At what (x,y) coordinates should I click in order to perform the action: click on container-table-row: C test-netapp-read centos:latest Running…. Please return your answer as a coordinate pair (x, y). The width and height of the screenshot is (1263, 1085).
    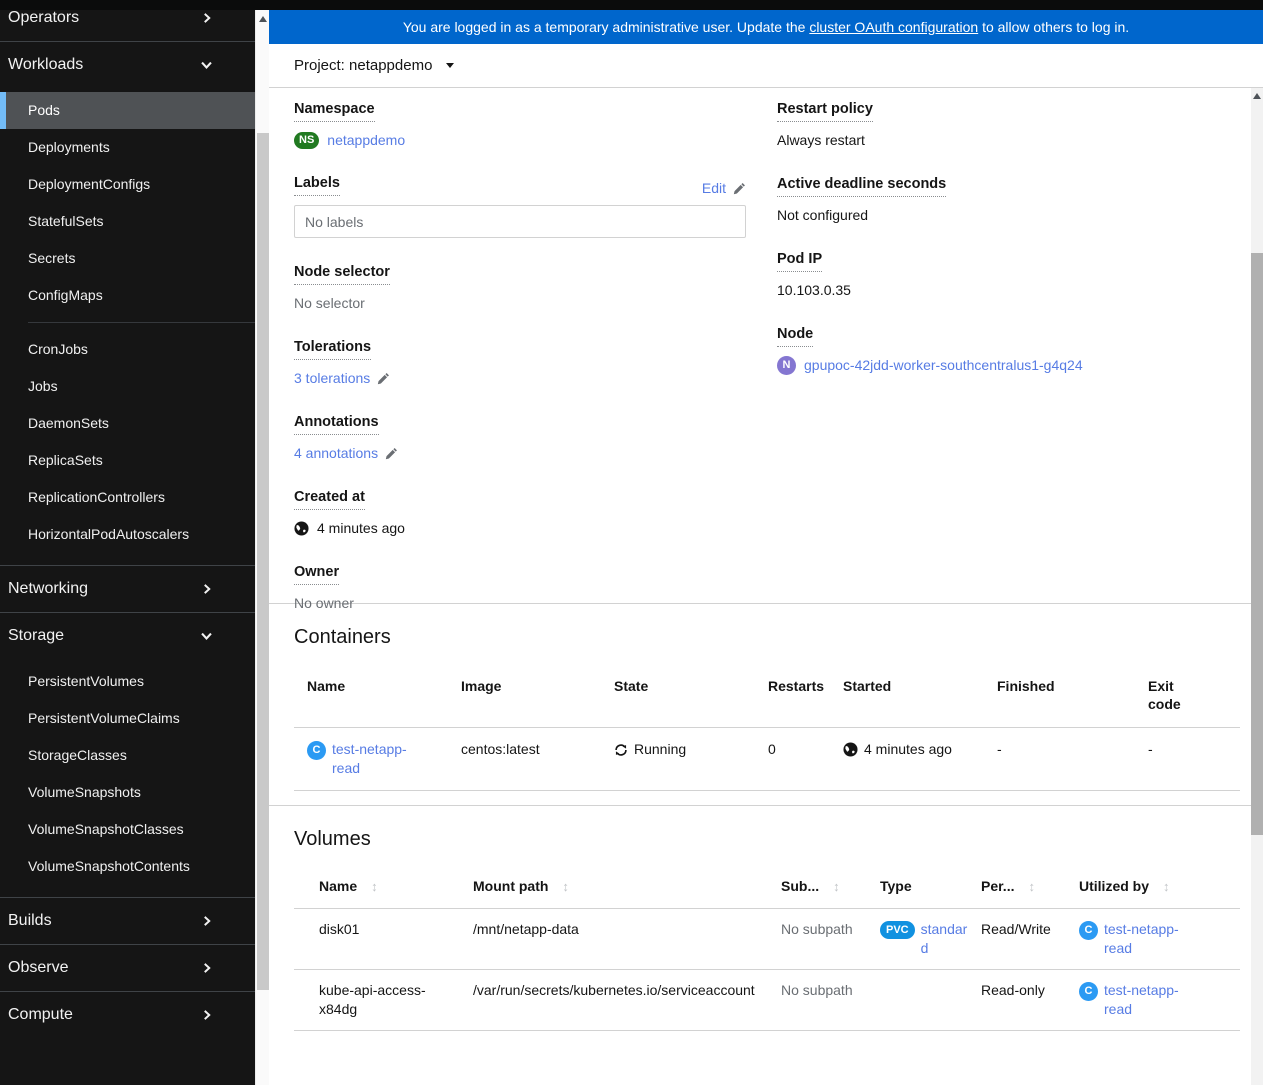
    Looking at the image, I should click on (767, 759).